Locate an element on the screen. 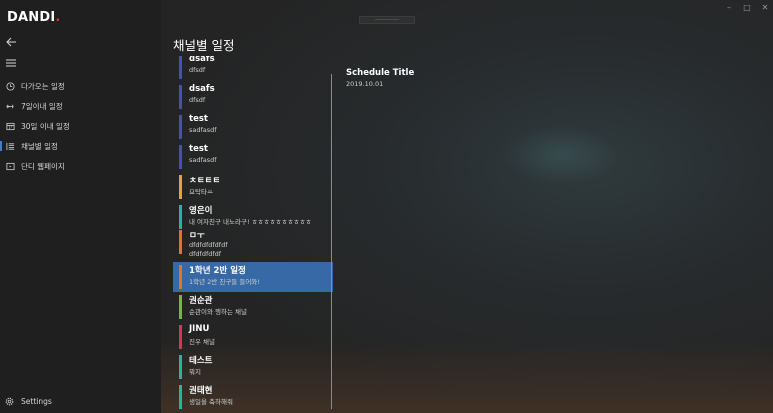 This screenshot has height=413, width=773. channel-name: 권순관 is located at coordinates (201, 301).